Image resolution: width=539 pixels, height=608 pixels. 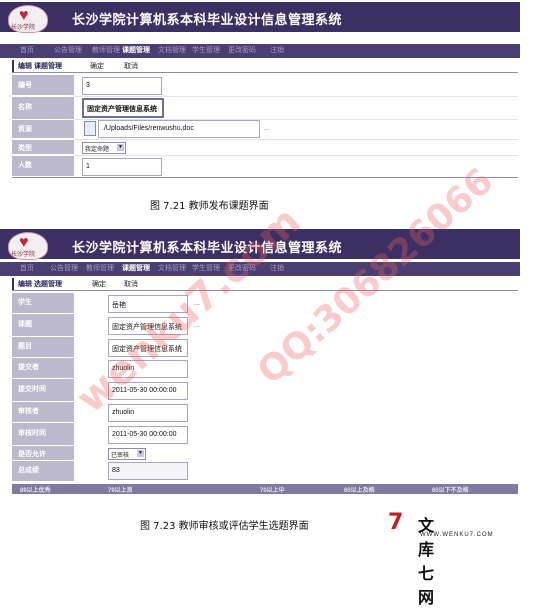 What do you see at coordinates (123, 108) in the screenshot?
I see `name-input: 固定资产管理信息系统` at bounding box center [123, 108].